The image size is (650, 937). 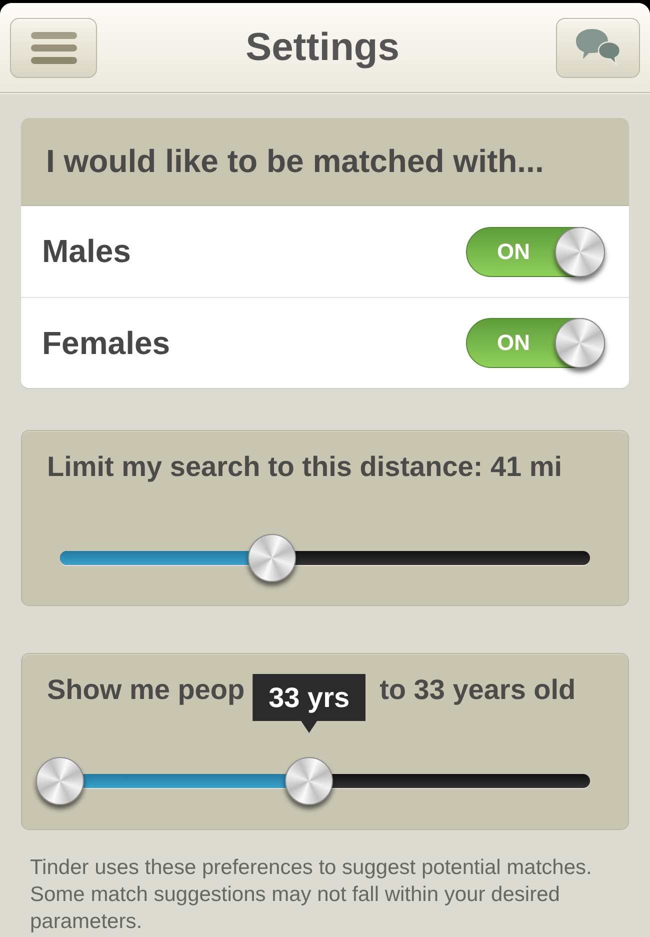 I want to click on option-label: Males, so click(x=86, y=251).